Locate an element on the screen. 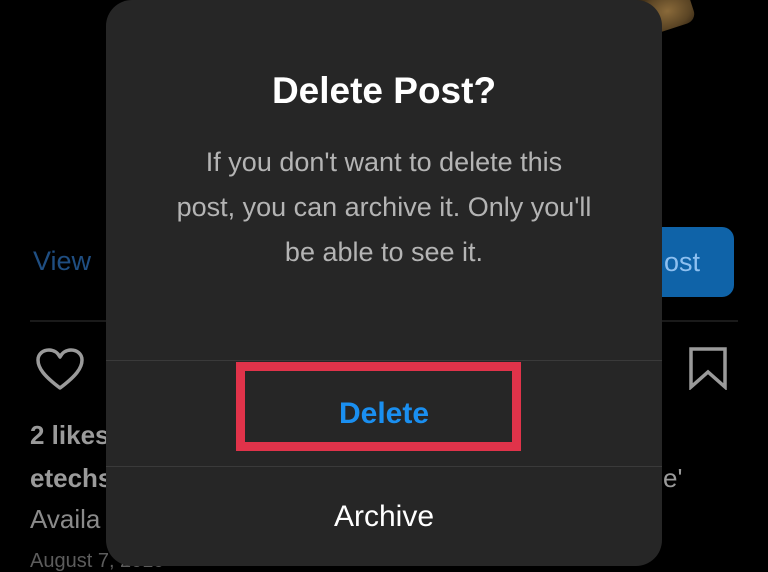 This screenshot has width=768, height=572. archive-button-label: Archive is located at coordinates (384, 516).